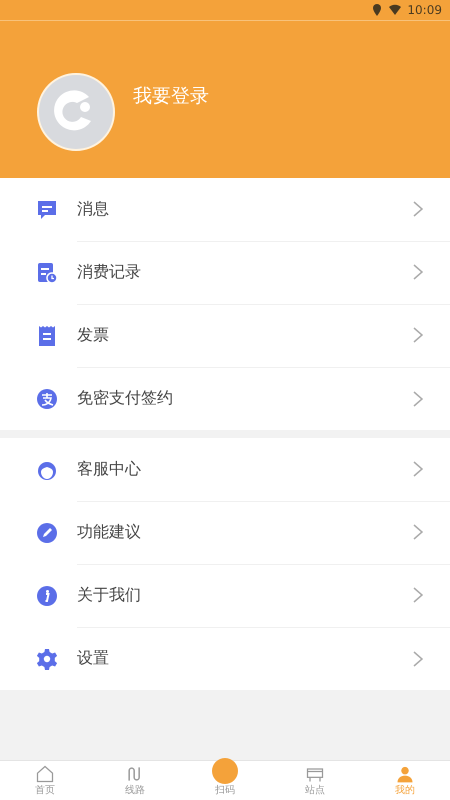  Describe the element at coordinates (225, 595) in the screenshot. I see `menu-item: 关于我们` at that location.